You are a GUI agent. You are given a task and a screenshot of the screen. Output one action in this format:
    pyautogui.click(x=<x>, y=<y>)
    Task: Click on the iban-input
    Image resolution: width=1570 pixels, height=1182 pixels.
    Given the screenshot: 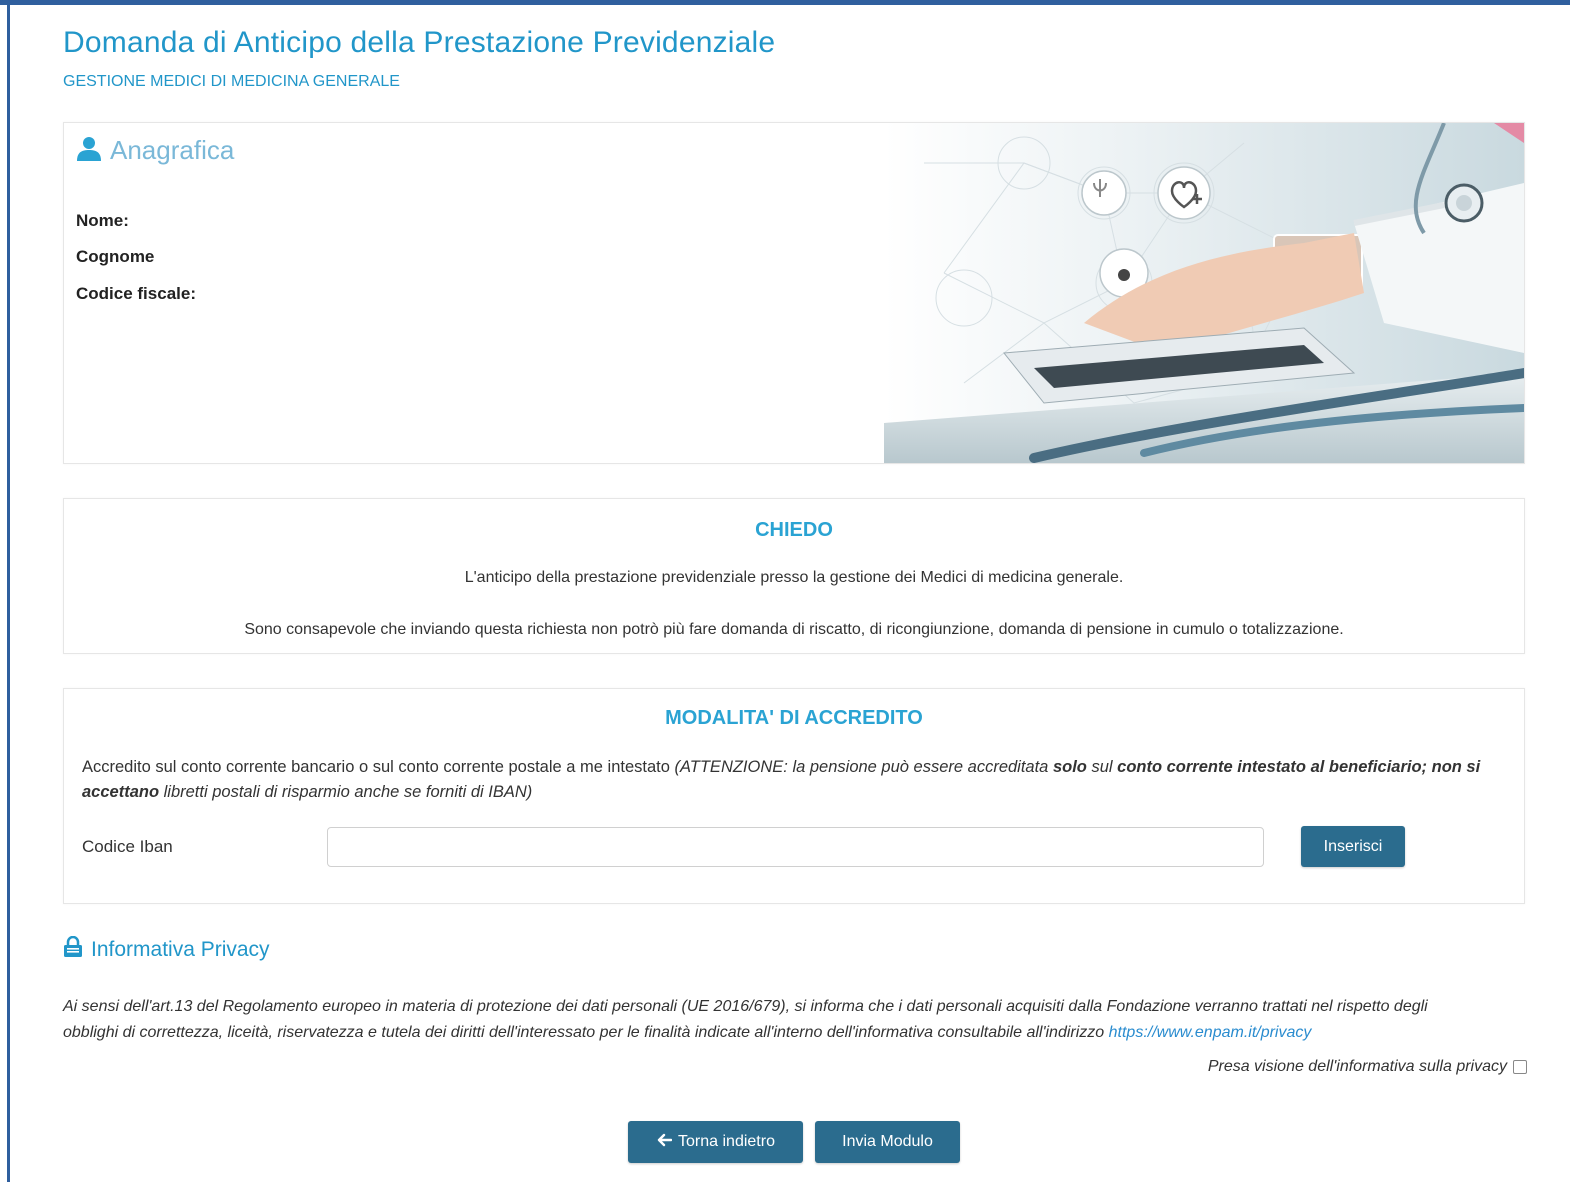 What is the action you would take?
    pyautogui.click(x=795, y=847)
    